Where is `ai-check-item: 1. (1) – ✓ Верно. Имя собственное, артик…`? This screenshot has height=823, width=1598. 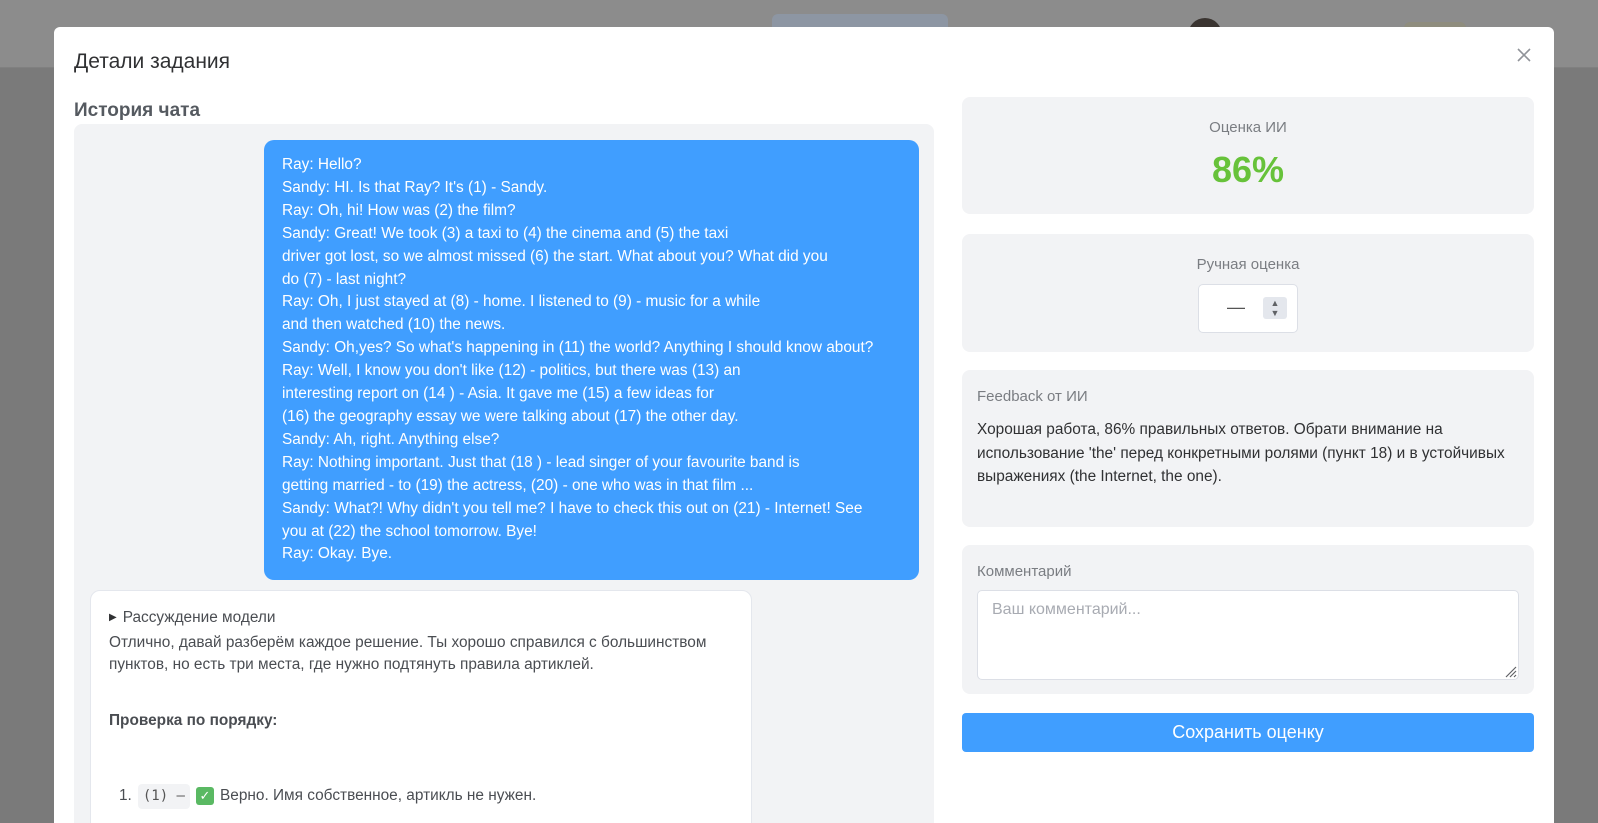
ai-check-item: 1. (1) – ✓ Верно. Имя собственное, артик… is located at coordinates (421, 796).